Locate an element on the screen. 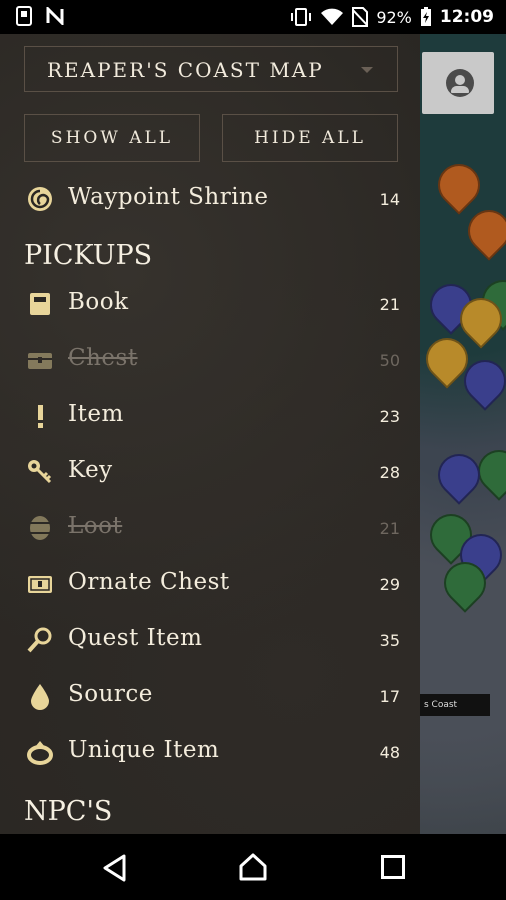  item-label: Item is located at coordinates (96, 414).